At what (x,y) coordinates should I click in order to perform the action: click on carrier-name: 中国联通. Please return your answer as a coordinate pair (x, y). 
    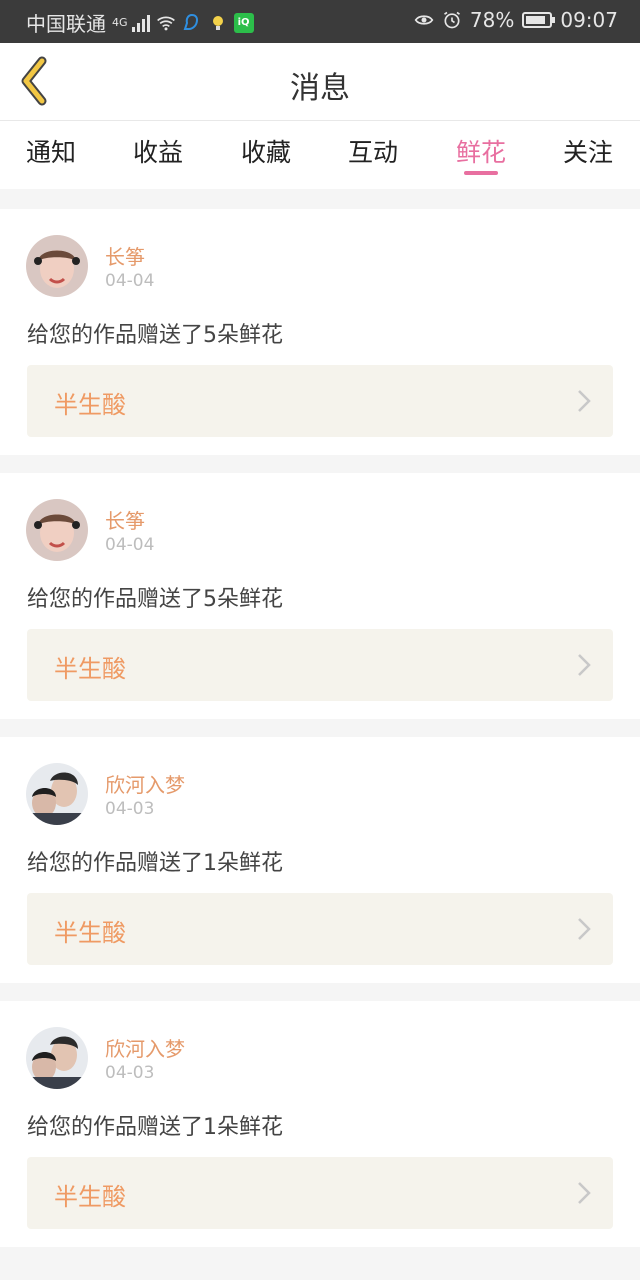
    Looking at the image, I should click on (66, 24).